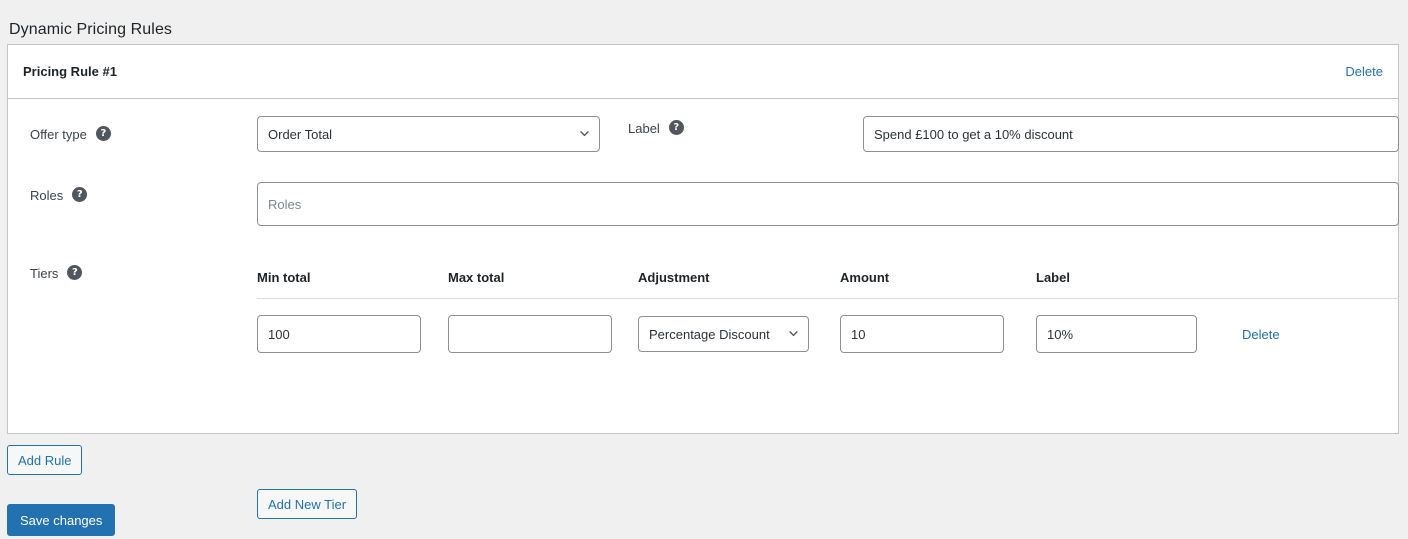 The width and height of the screenshot is (1408, 539). I want to click on offer-type-label: Offer type, so click(58, 134).